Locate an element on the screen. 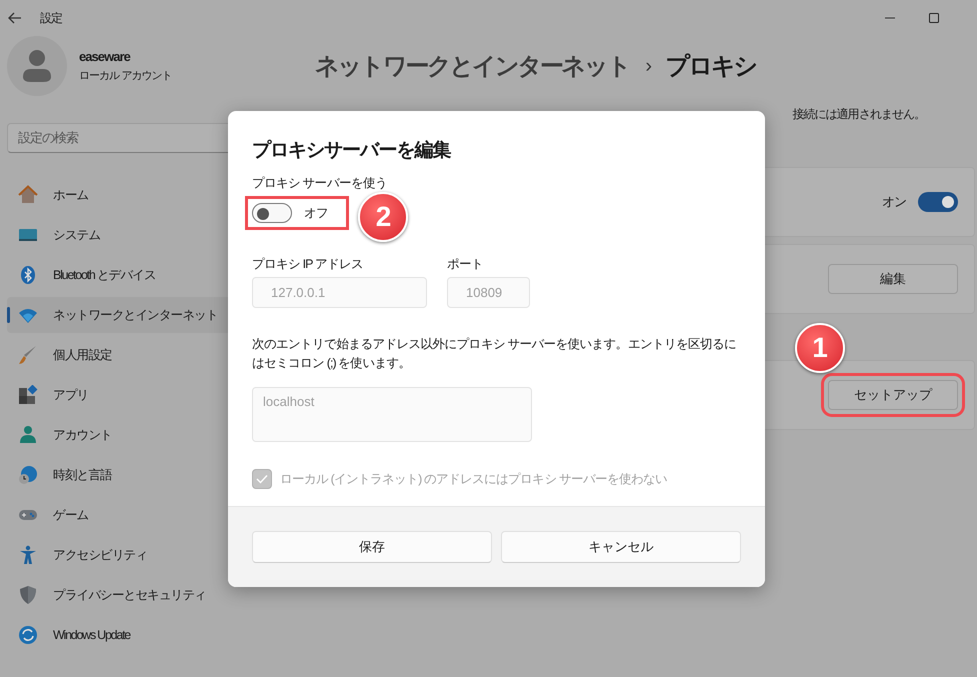  page-title: プロキシ is located at coordinates (711, 67).